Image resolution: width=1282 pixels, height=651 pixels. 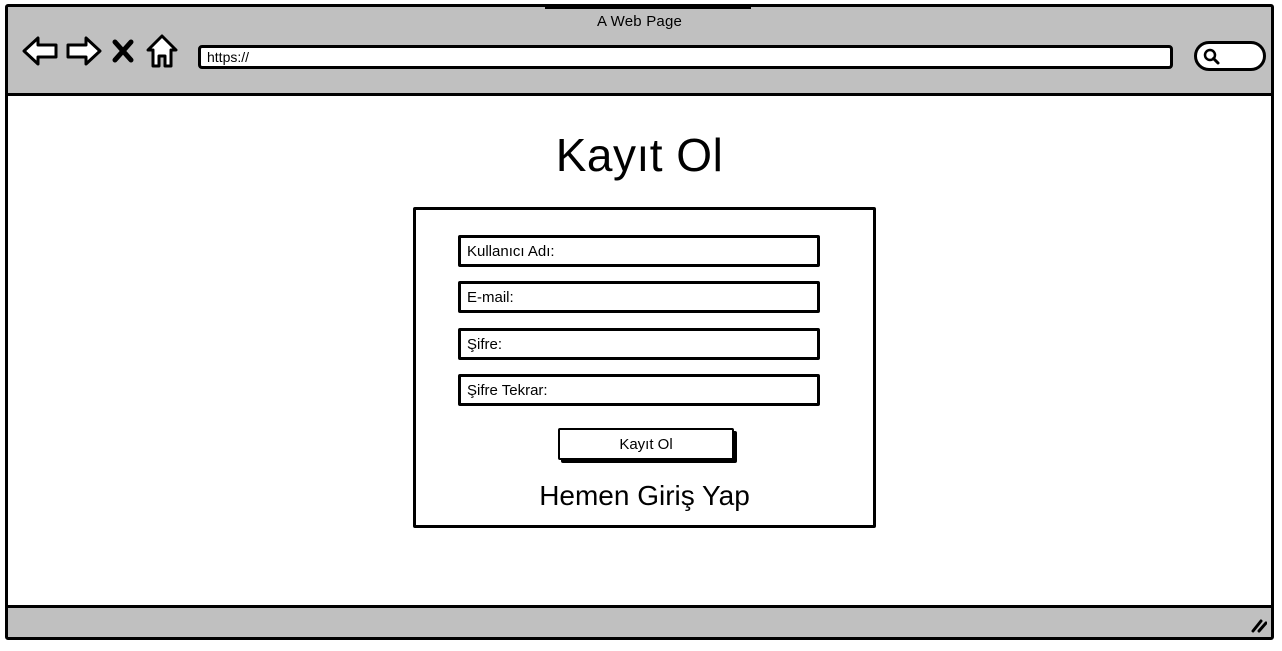 What do you see at coordinates (644, 496) in the screenshot?
I see `login-link: Hemen Giriş Yap` at bounding box center [644, 496].